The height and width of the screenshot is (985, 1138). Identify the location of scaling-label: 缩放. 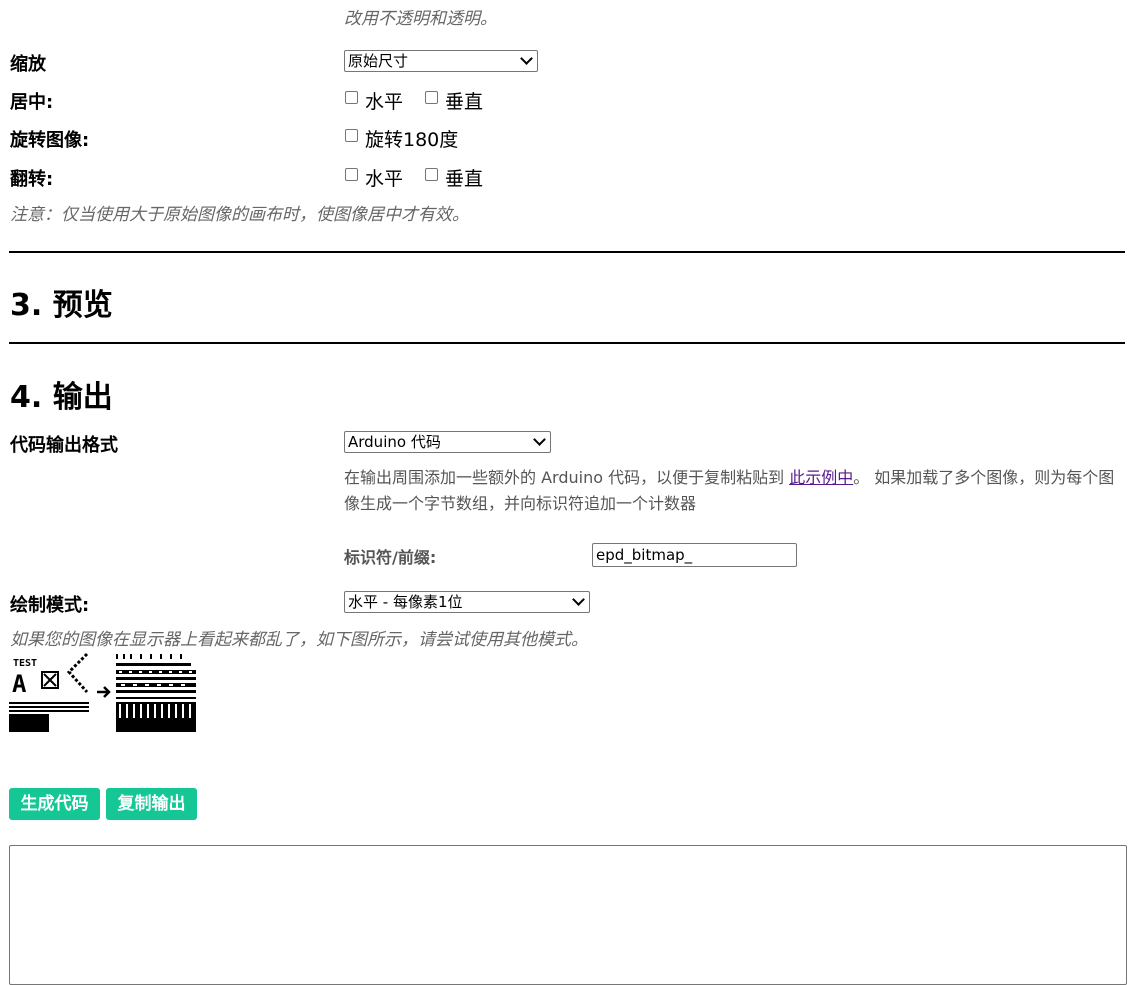
(28, 64).